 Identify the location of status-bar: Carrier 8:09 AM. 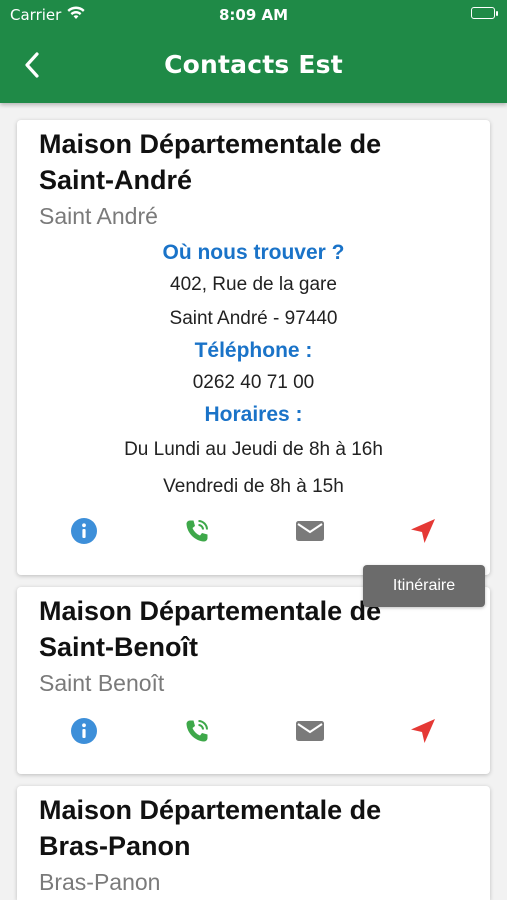
(253, 15).